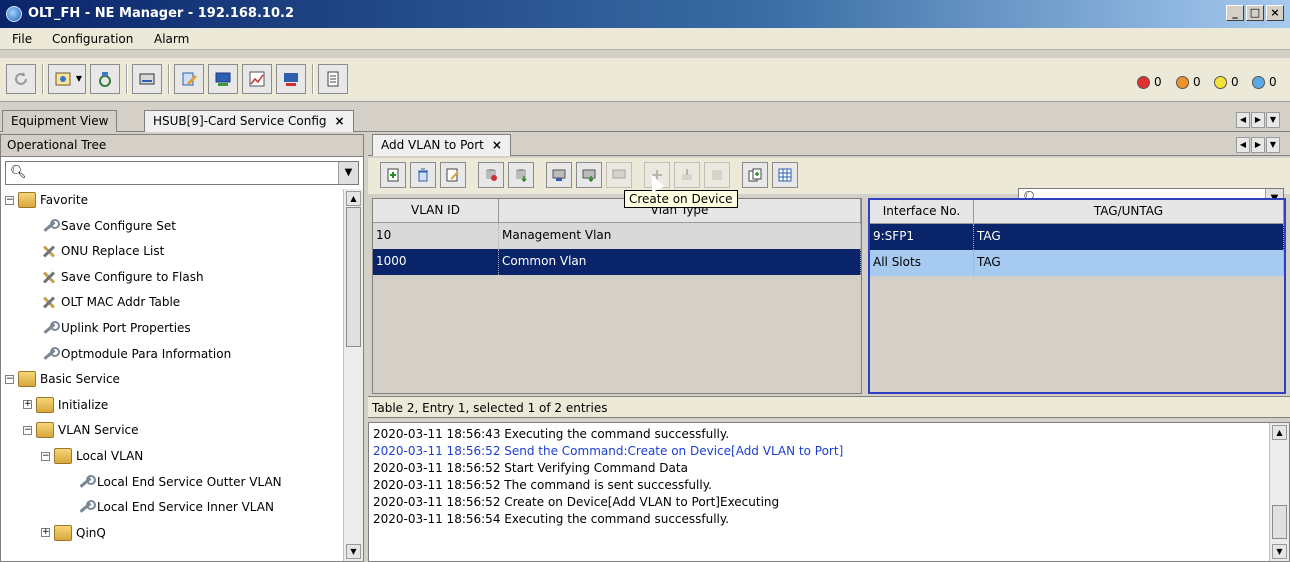  I want to click on log-scrollbar: ▲ ▼, so click(1279, 492).